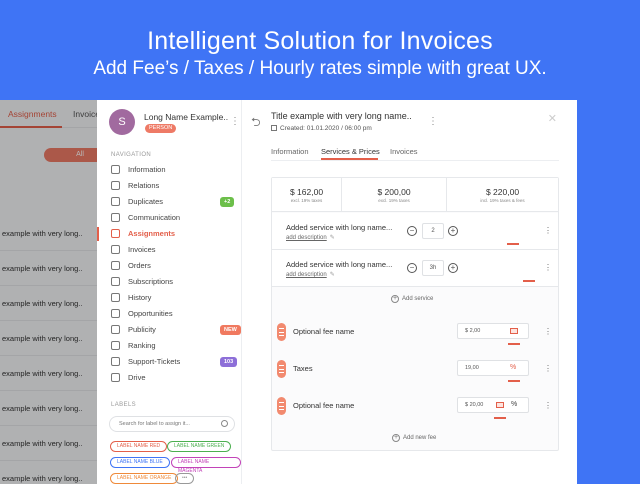 The height and width of the screenshot is (484, 640). What do you see at coordinates (552, 118) in the screenshot?
I see `close-icon: ✕` at bounding box center [552, 118].